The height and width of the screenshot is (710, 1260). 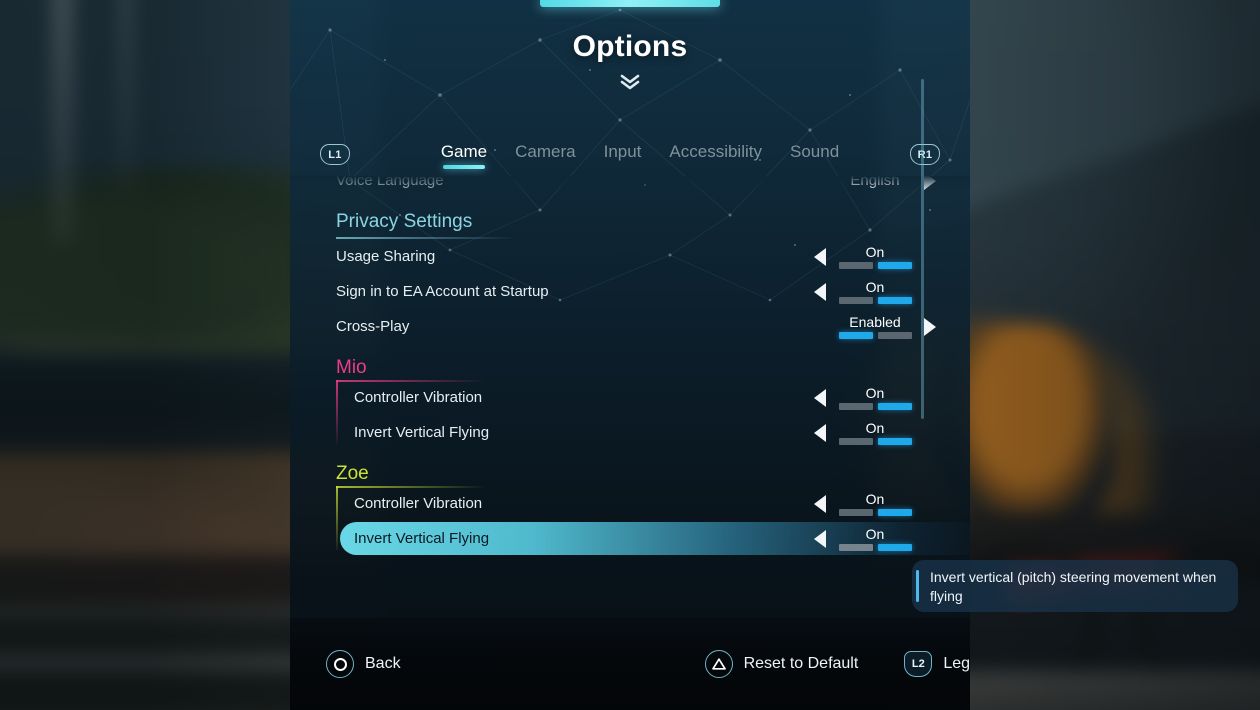 What do you see at coordinates (352, 473) in the screenshot?
I see `section-title: Zoe` at bounding box center [352, 473].